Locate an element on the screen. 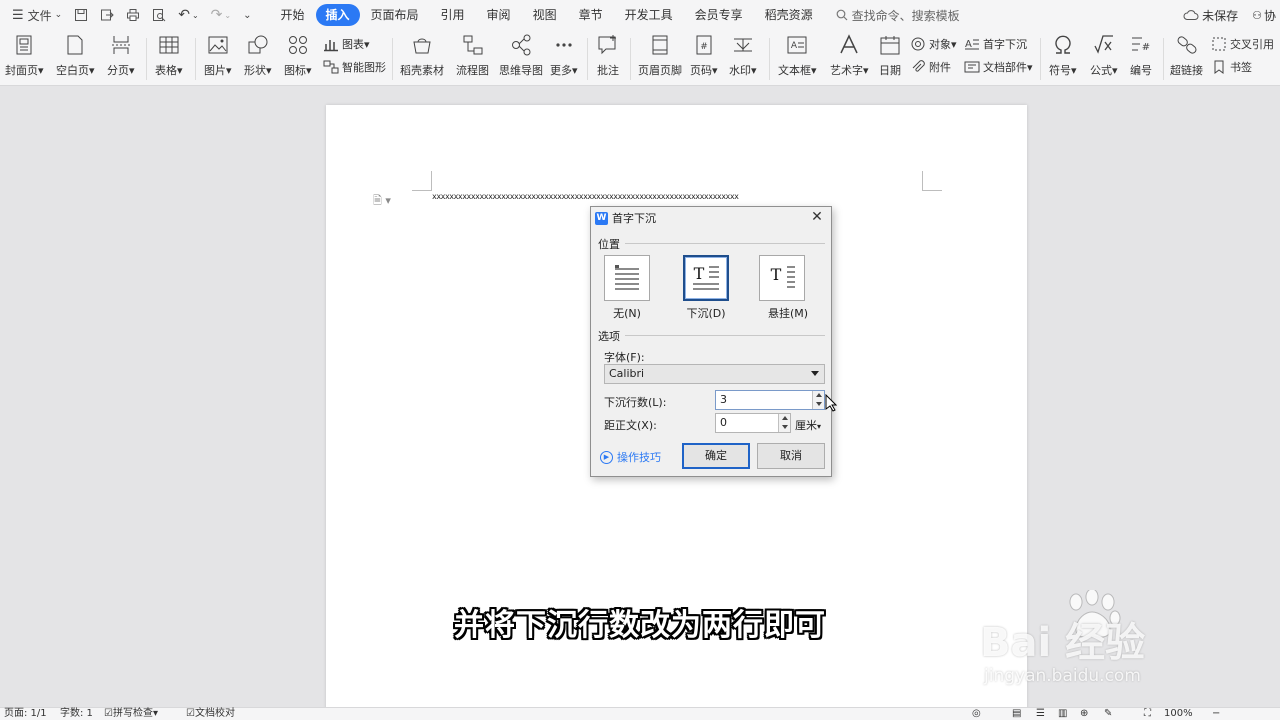  outline-view-icon: ☰ is located at coordinates (1040, 714).